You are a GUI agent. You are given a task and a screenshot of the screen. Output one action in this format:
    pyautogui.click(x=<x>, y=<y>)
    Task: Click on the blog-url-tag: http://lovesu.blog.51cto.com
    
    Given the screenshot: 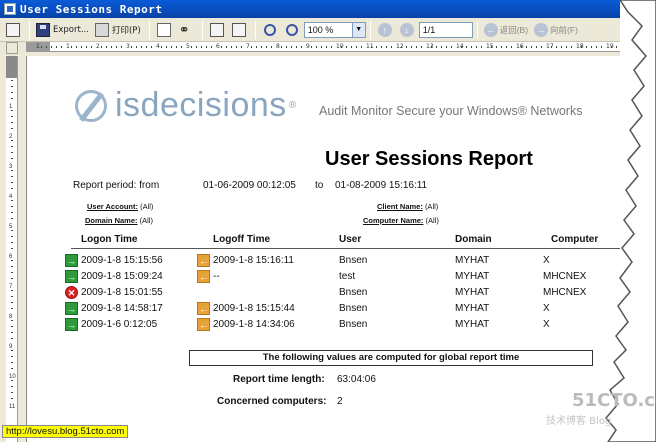 What is the action you would take?
    pyautogui.click(x=65, y=431)
    